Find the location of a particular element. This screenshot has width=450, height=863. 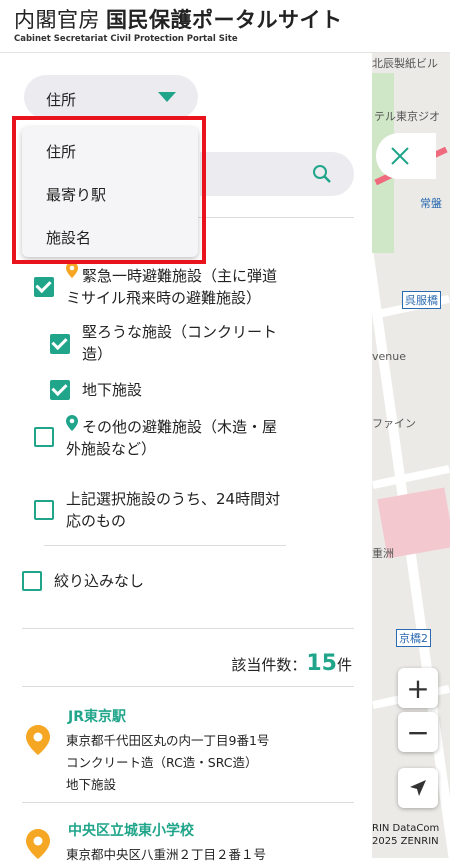

locate-button is located at coordinates (418, 788).